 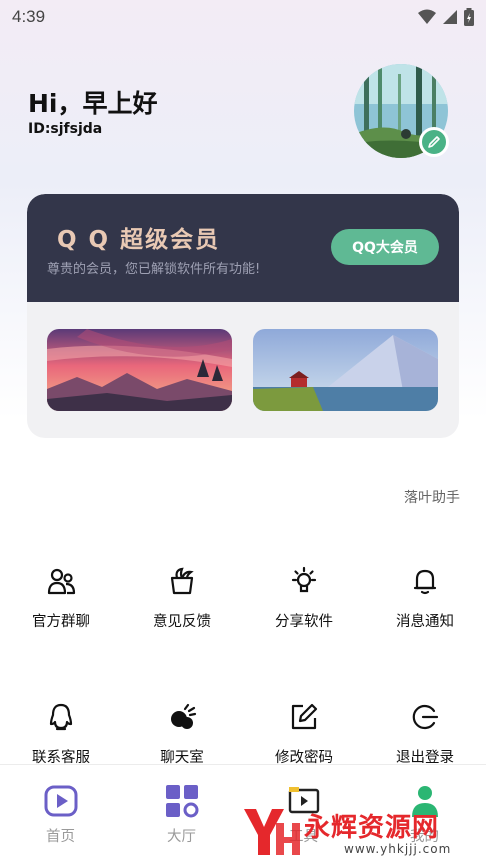 What do you see at coordinates (60, 837) in the screenshot?
I see `nav-label: 首页` at bounding box center [60, 837].